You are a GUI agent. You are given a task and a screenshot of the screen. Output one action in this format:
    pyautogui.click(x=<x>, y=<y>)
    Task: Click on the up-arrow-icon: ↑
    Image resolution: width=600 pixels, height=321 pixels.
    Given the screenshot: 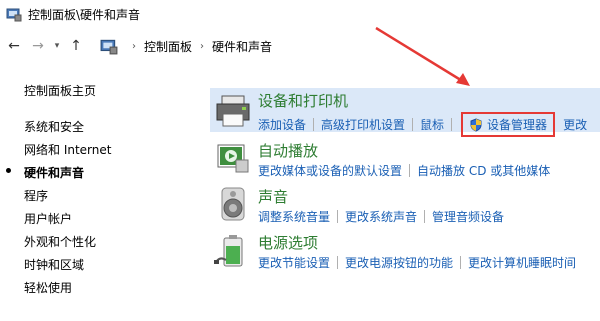 What is the action you would take?
    pyautogui.click(x=76, y=46)
    